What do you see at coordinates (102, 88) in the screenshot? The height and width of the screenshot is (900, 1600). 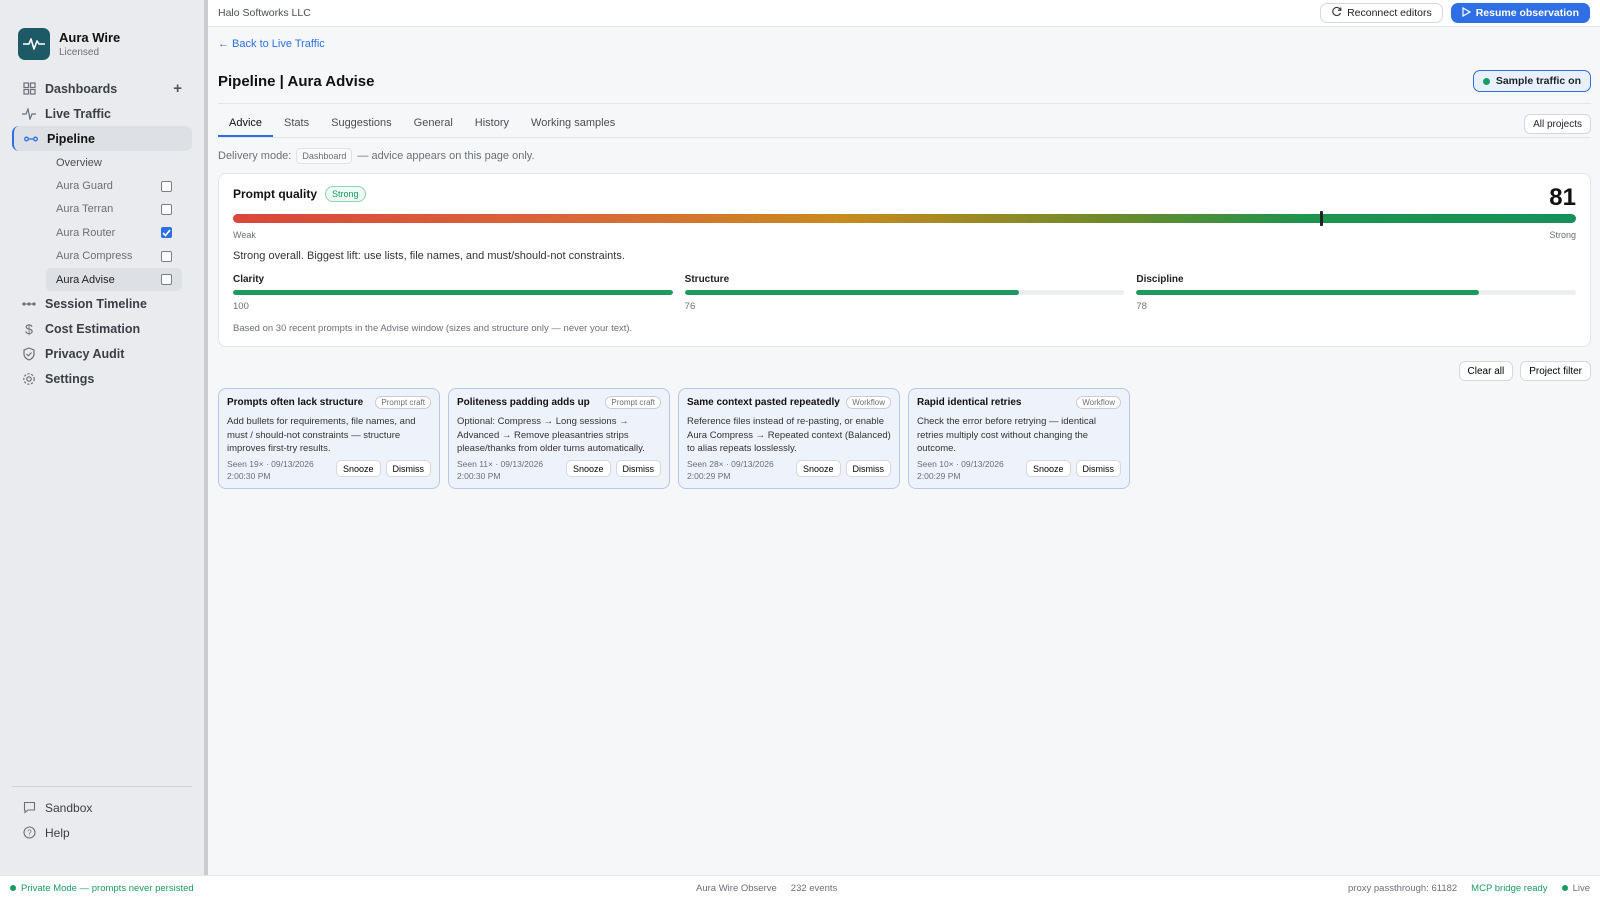 I see `nav-dashboards: Dashboards +` at bounding box center [102, 88].